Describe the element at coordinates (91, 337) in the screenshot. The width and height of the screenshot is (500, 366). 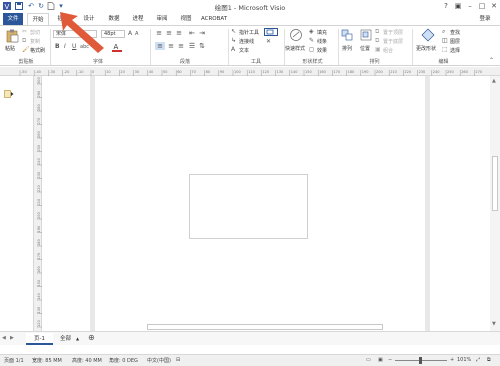
I see `add-page-icon: ⊕` at that location.